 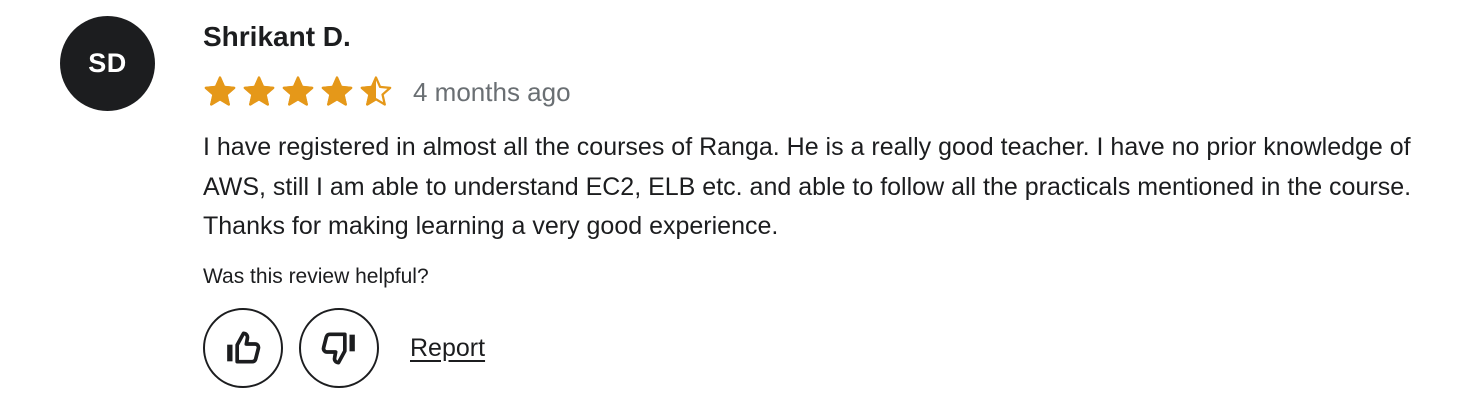 I want to click on report-link: Report, so click(x=447, y=348).